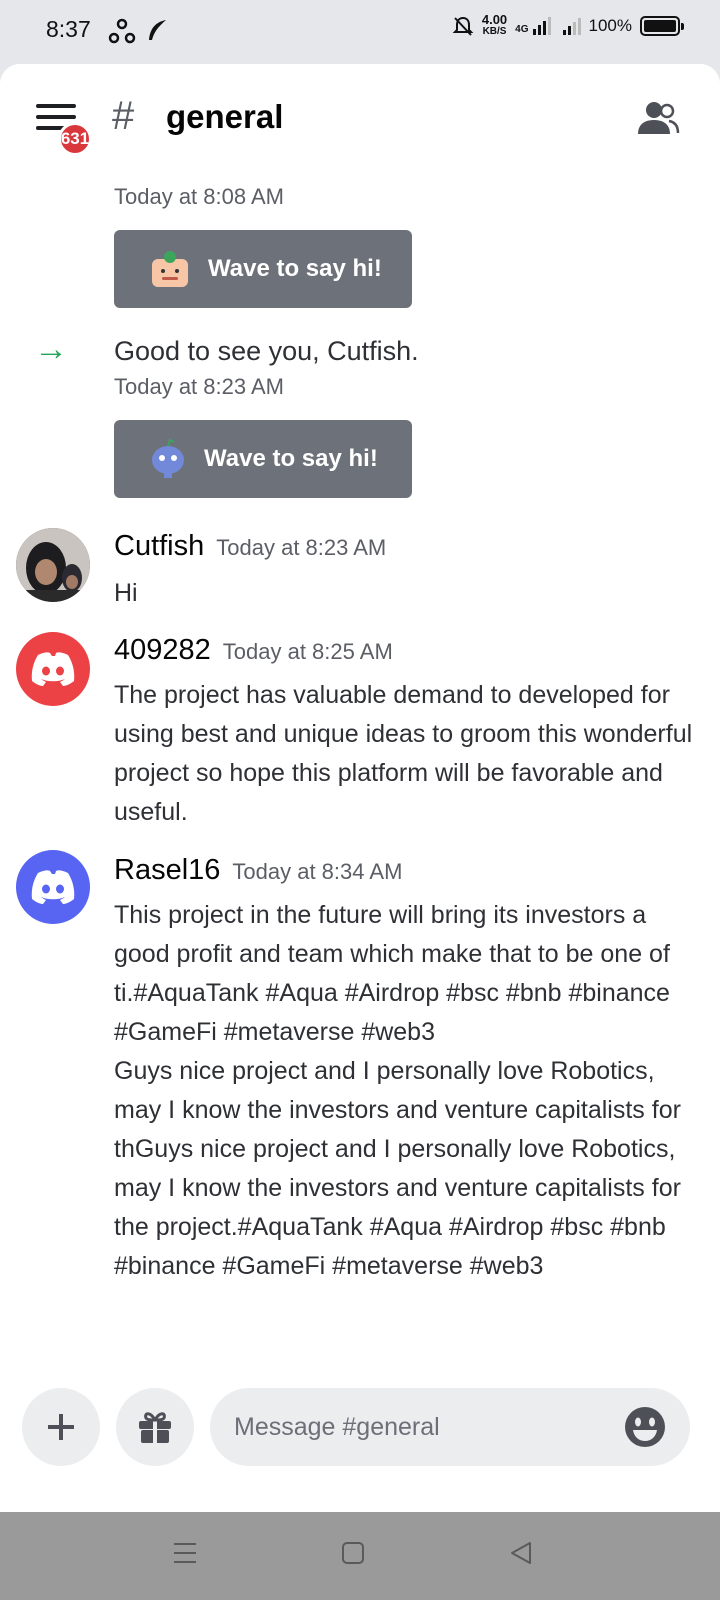 This screenshot has width=720, height=1600. Describe the element at coordinates (521, 1553) in the screenshot. I see `back-icon` at that location.